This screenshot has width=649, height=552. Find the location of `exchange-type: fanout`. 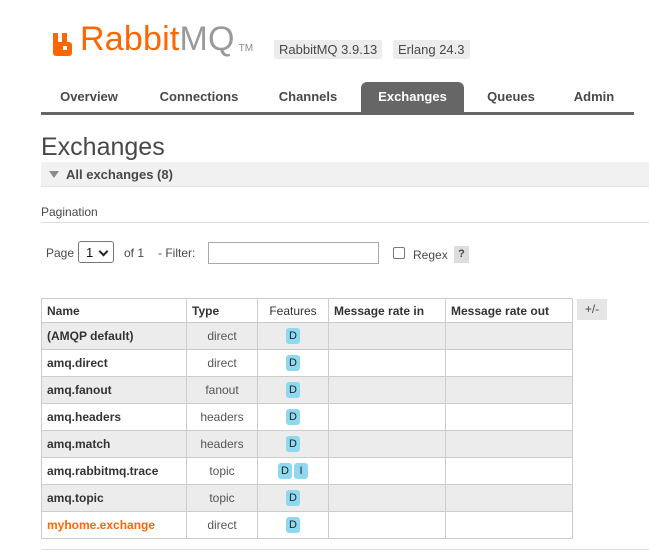

exchange-type: fanout is located at coordinates (222, 390).